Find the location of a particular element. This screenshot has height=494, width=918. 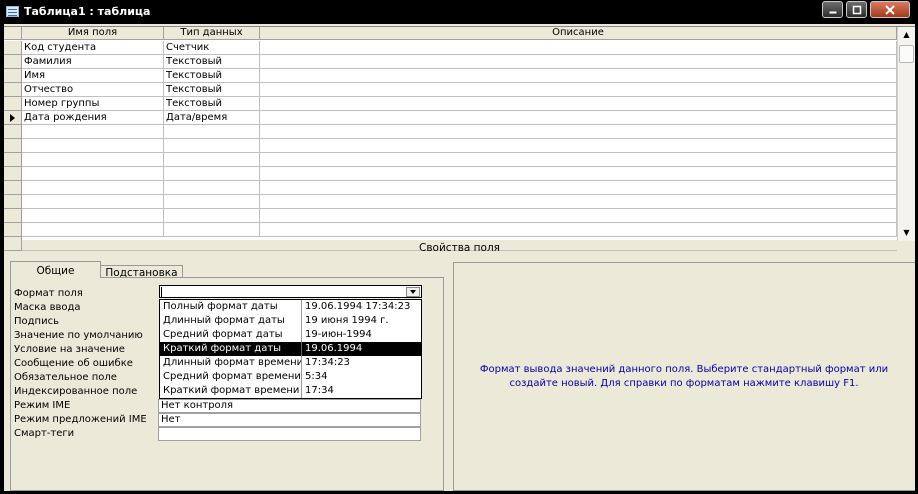

format-option: Средний формат даты 19-июн-1994 is located at coordinates (290, 335).